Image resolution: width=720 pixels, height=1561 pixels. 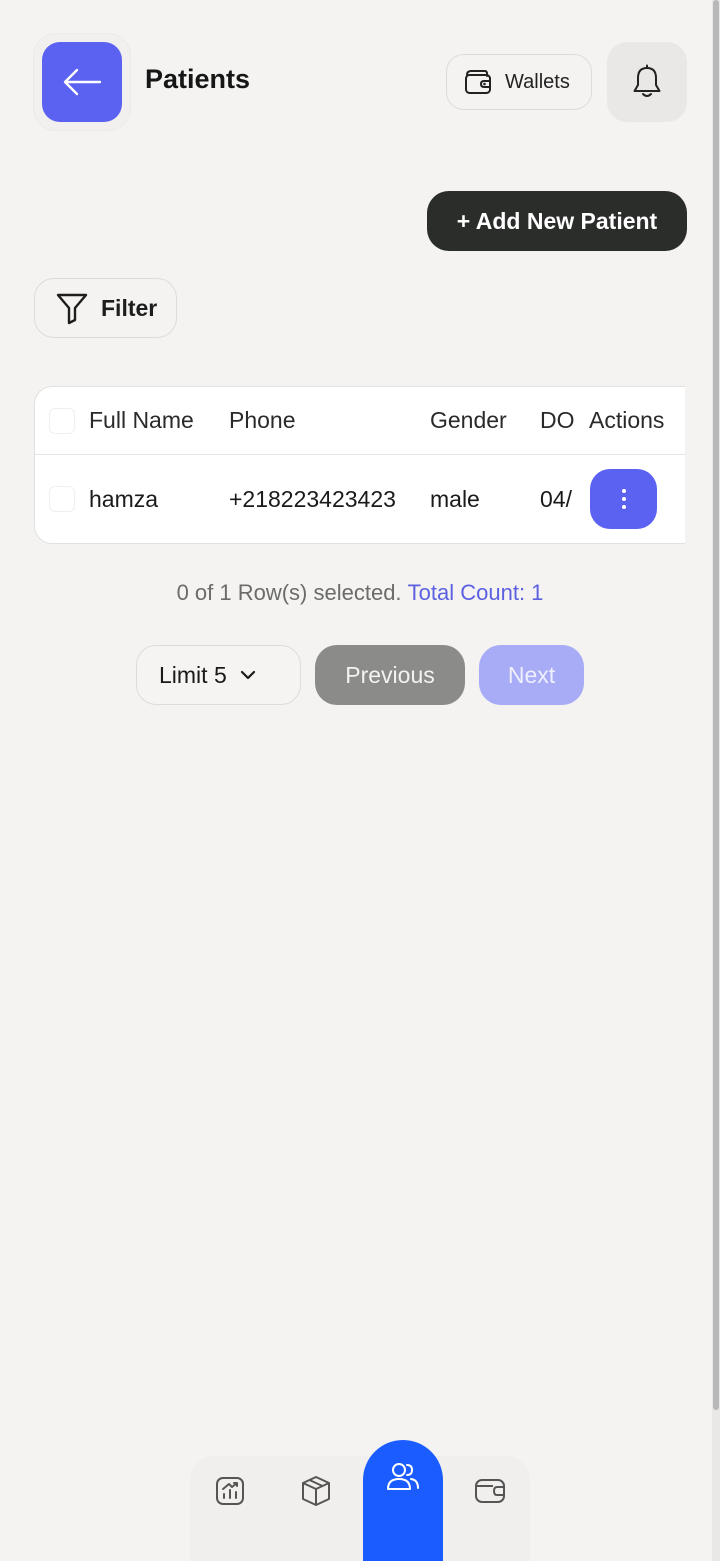 What do you see at coordinates (716, 705) in the screenshot?
I see `page-scrollbar-thumb` at bounding box center [716, 705].